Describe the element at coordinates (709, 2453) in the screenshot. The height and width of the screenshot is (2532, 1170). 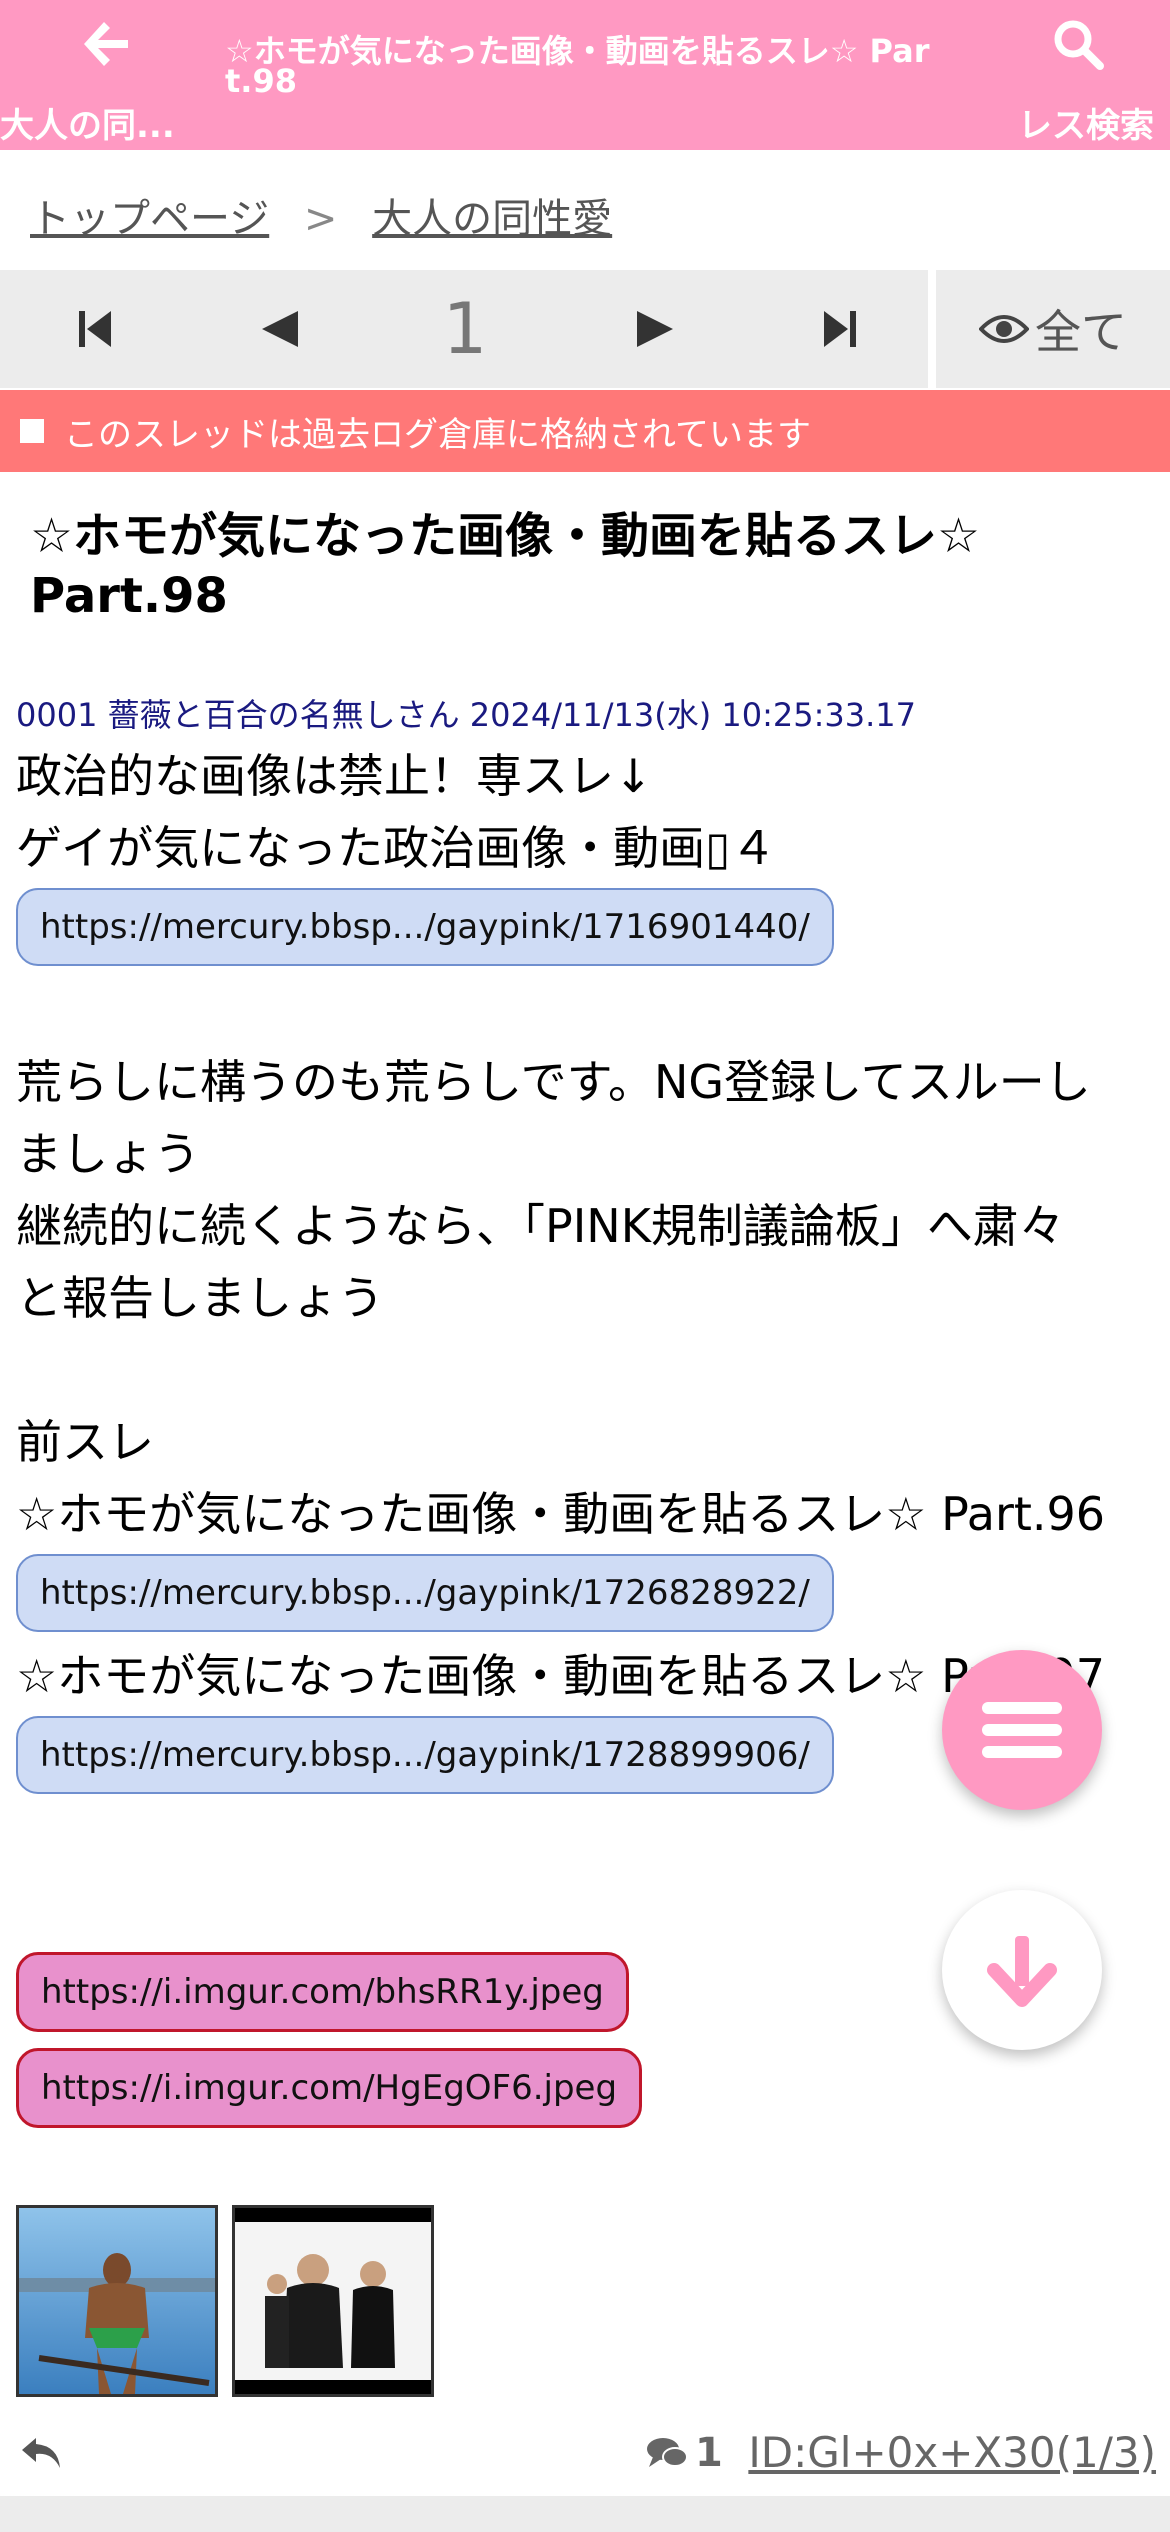
I see `reply-count-value: 1` at that location.